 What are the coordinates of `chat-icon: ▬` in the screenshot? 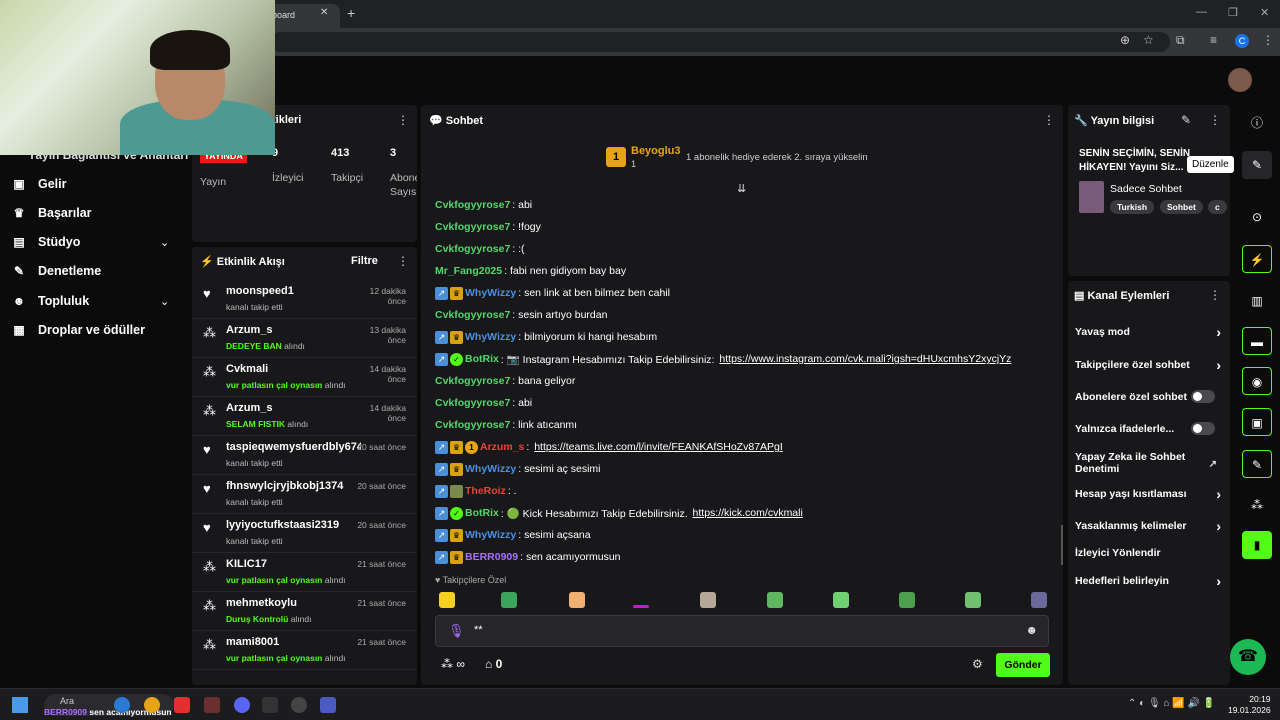 It's located at (1257, 341).